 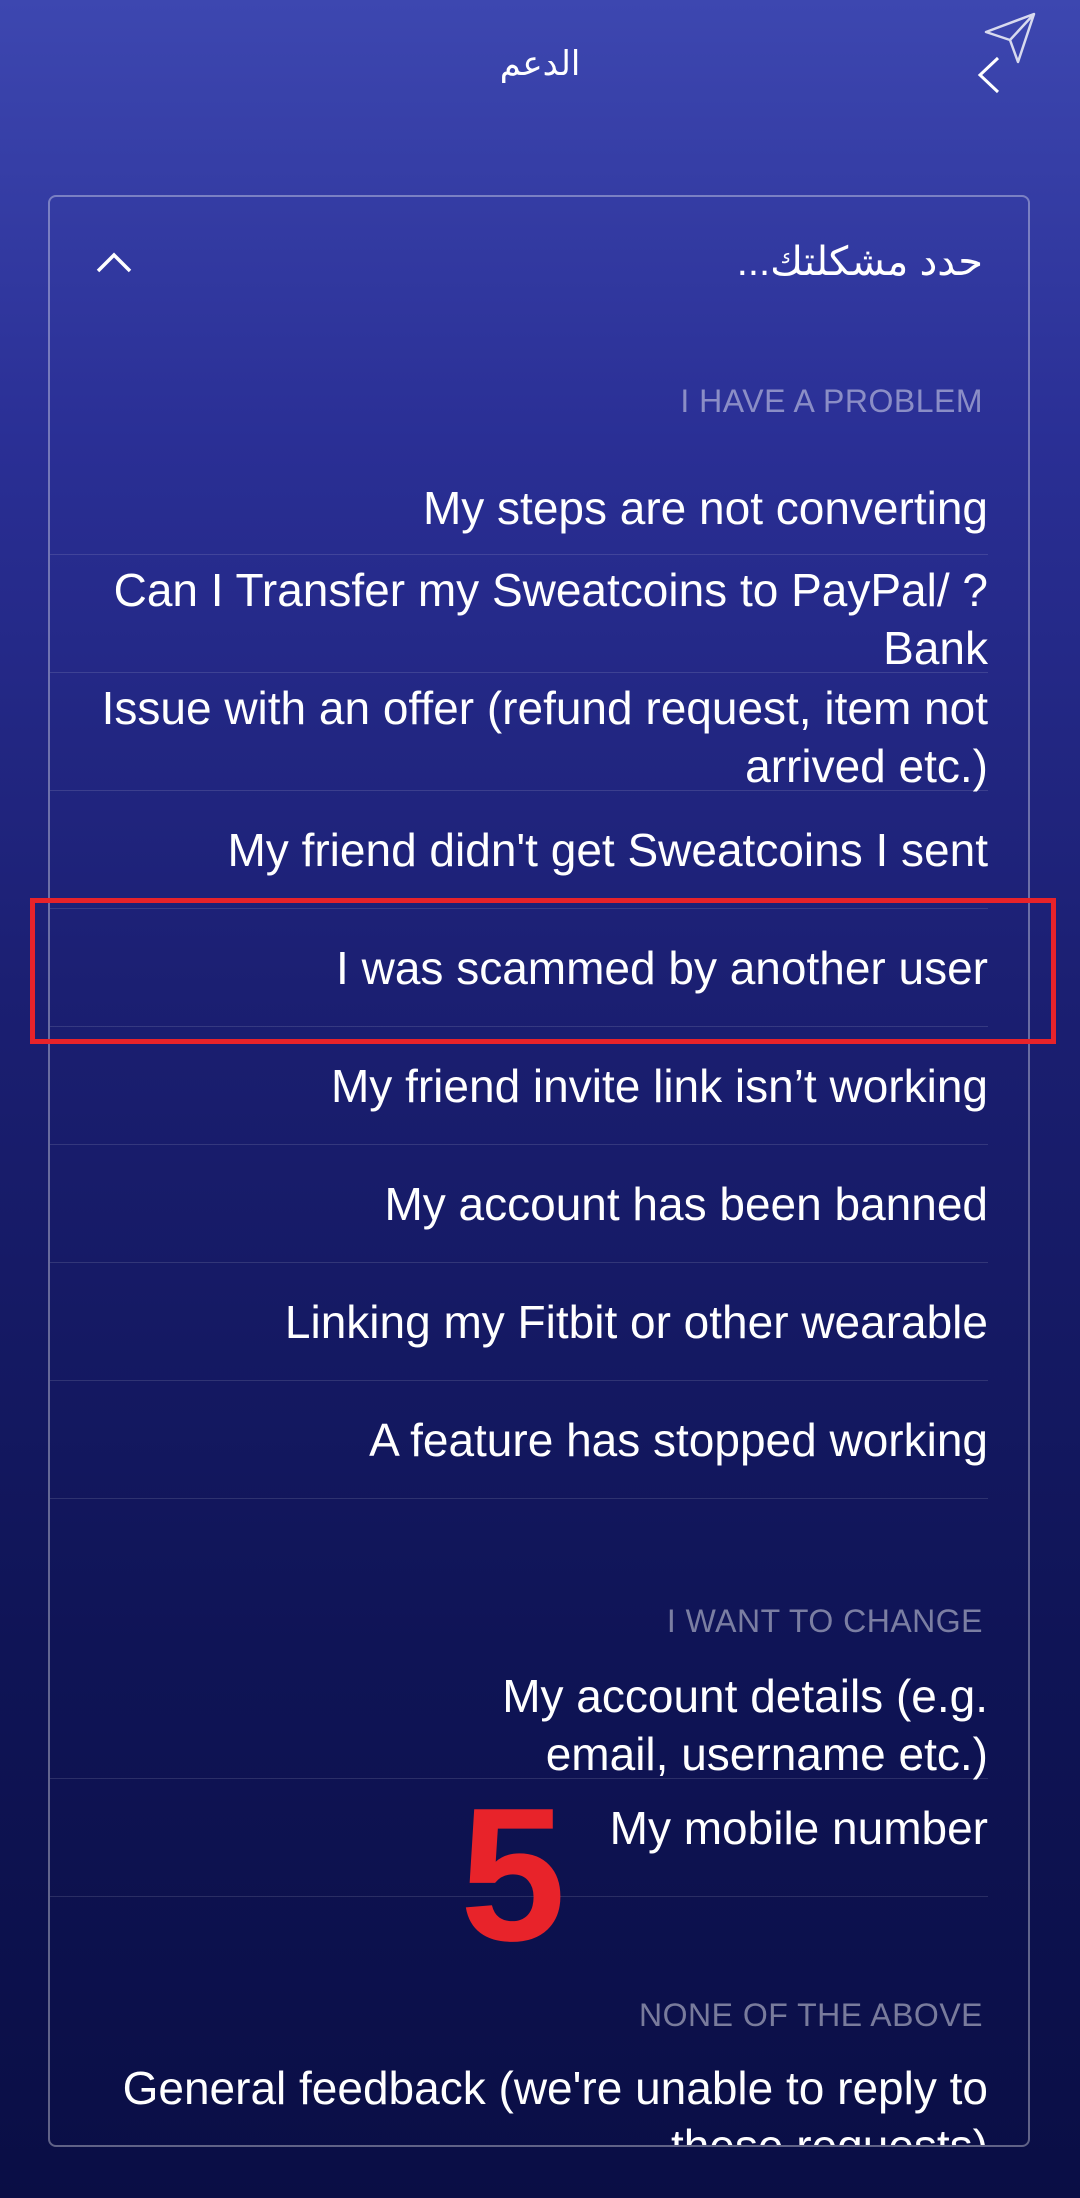 I want to click on list-item: A feature has stopped working, so click(x=519, y=1440).